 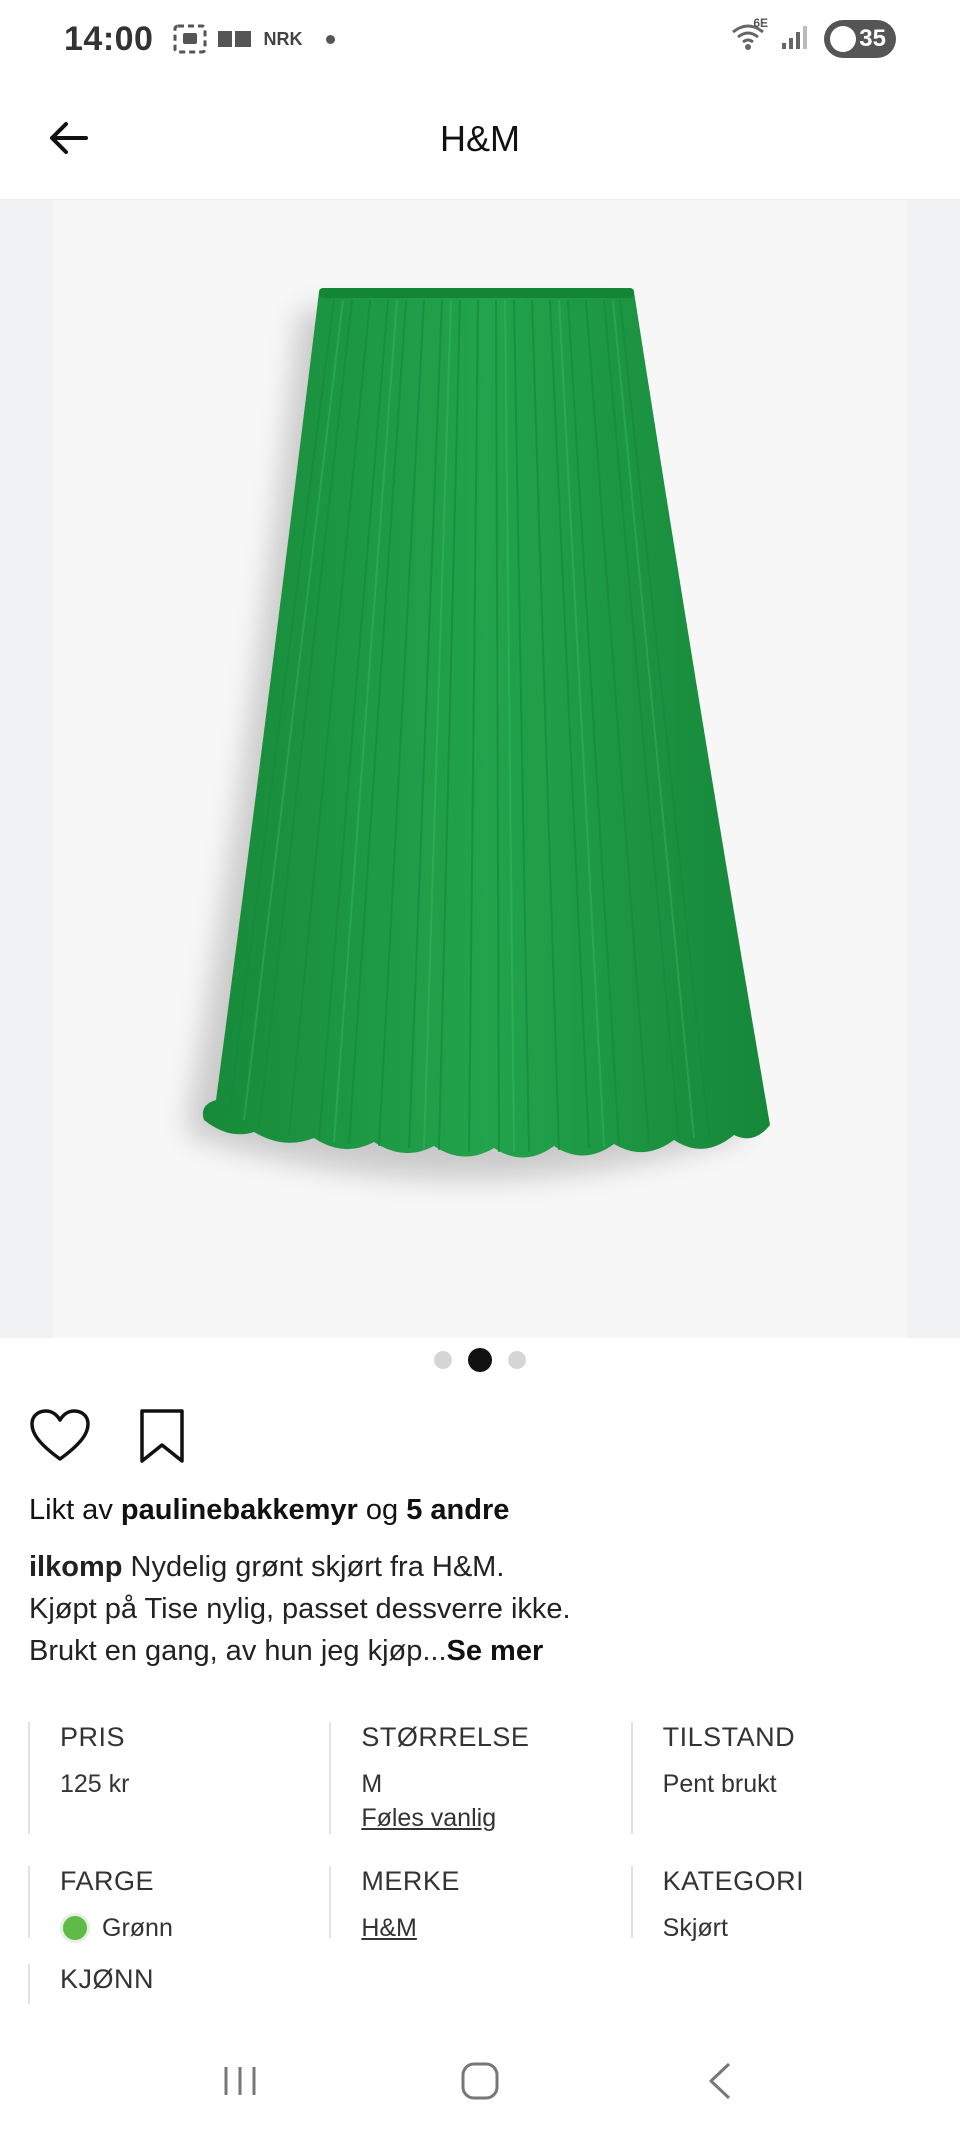 I want to click on recents-icon, so click(x=240, y=2080).